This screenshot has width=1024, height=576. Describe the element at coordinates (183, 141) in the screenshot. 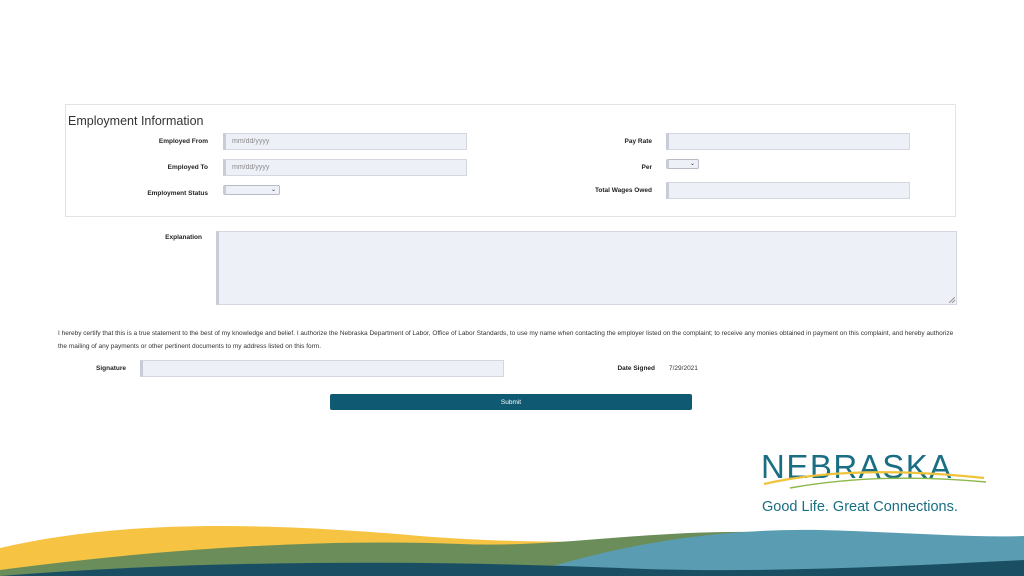

I see `employed-from-label: Employed From` at that location.